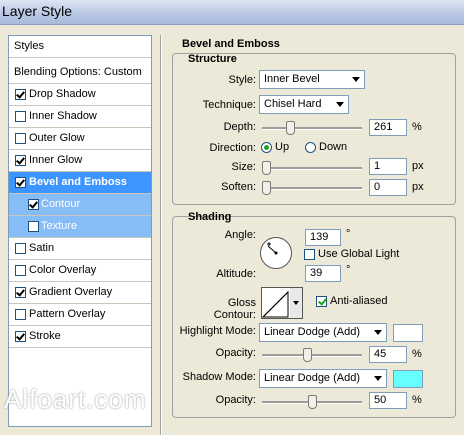 Image resolution: width=464 pixels, height=435 pixels. Describe the element at coordinates (20, 116) in the screenshot. I see `inner-shadow-checkbox` at that location.